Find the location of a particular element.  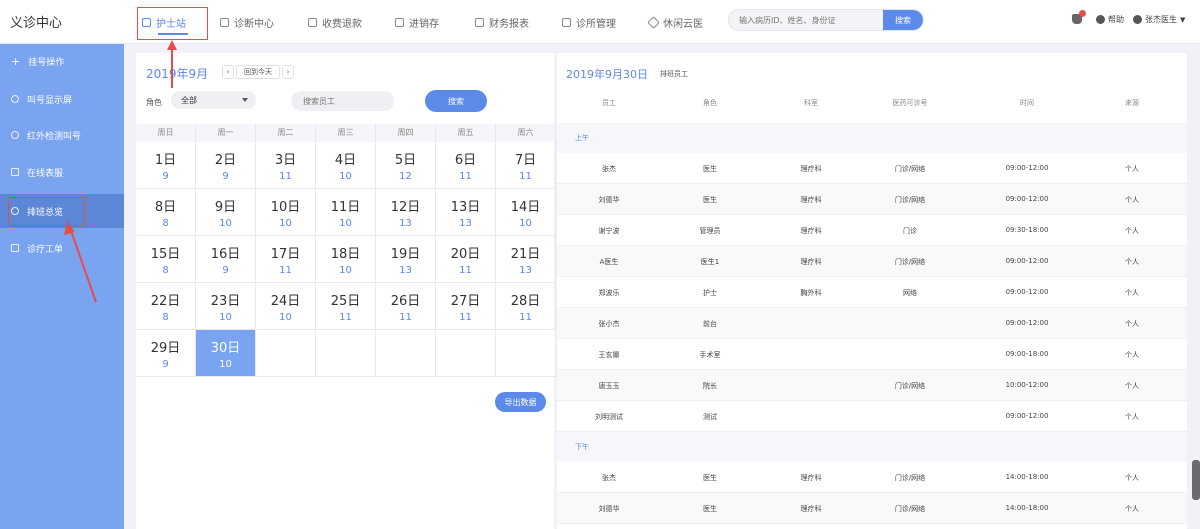

weekday-header: 周日 is located at coordinates (166, 133).